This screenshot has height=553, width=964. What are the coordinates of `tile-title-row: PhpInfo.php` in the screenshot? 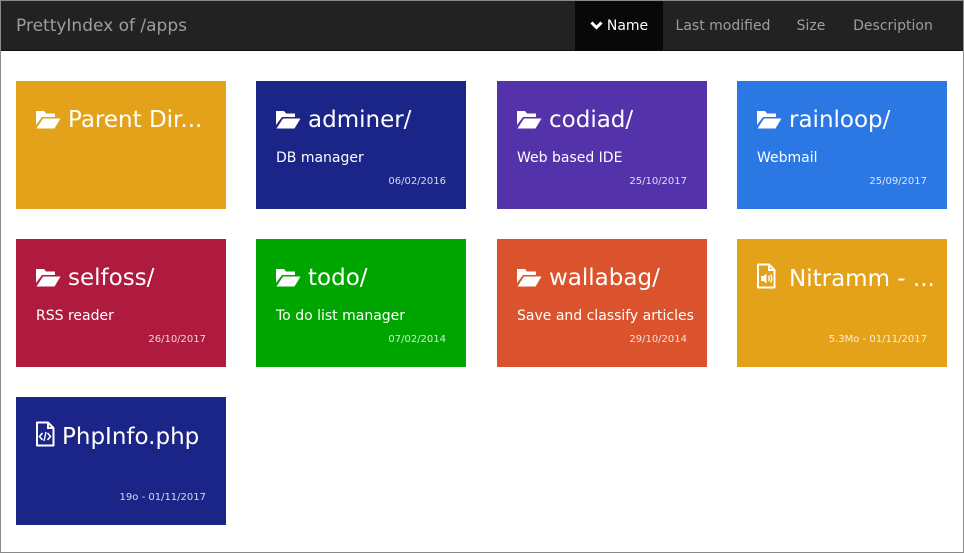 It's located at (124, 436).